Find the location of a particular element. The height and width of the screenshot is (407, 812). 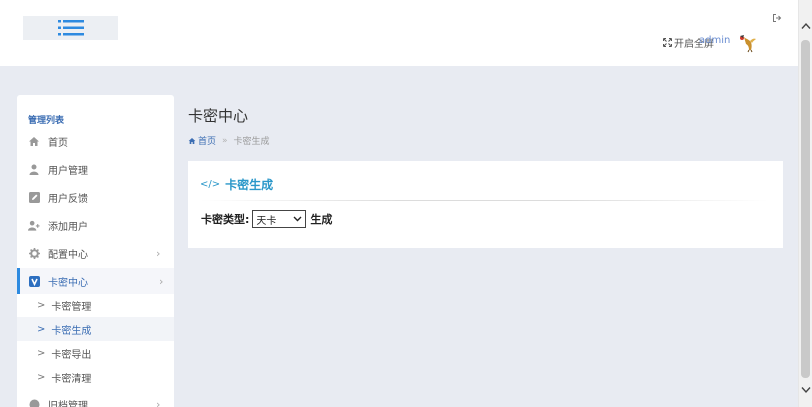

scroll-up-arrow-icon is located at coordinates (805, 28).